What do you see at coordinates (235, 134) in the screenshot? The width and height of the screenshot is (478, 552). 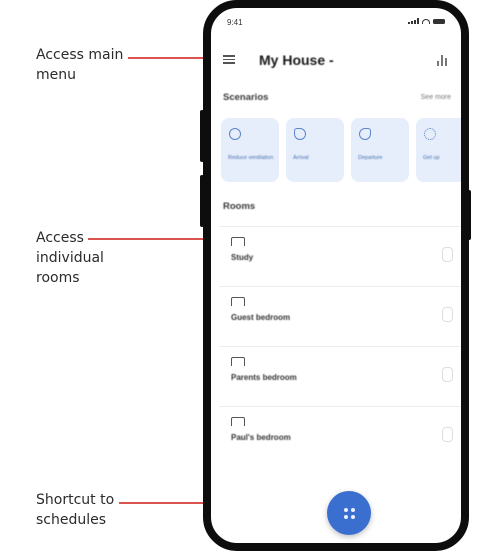 I see `fan-icon` at bounding box center [235, 134].